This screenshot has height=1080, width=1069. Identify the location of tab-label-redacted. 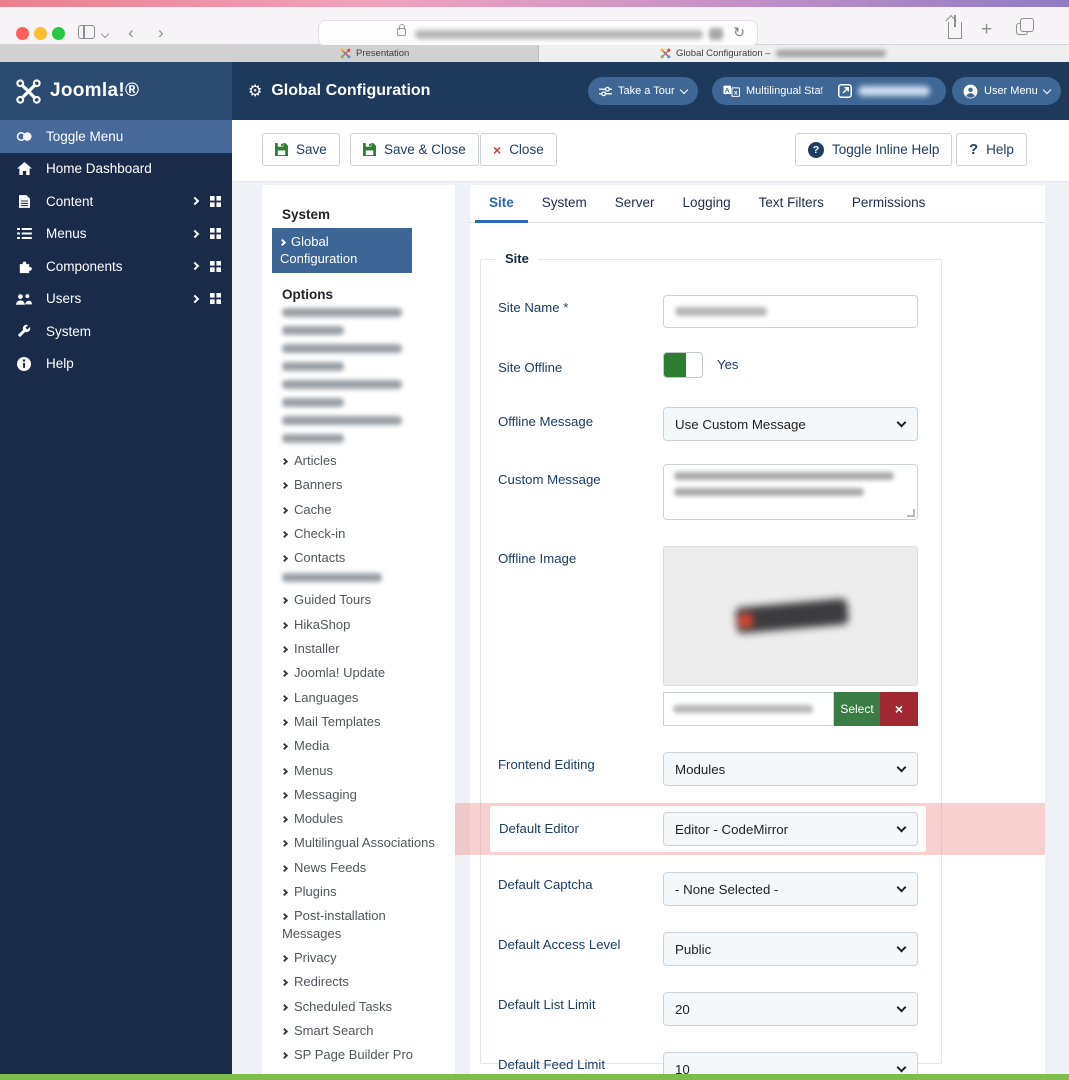
(830, 53).